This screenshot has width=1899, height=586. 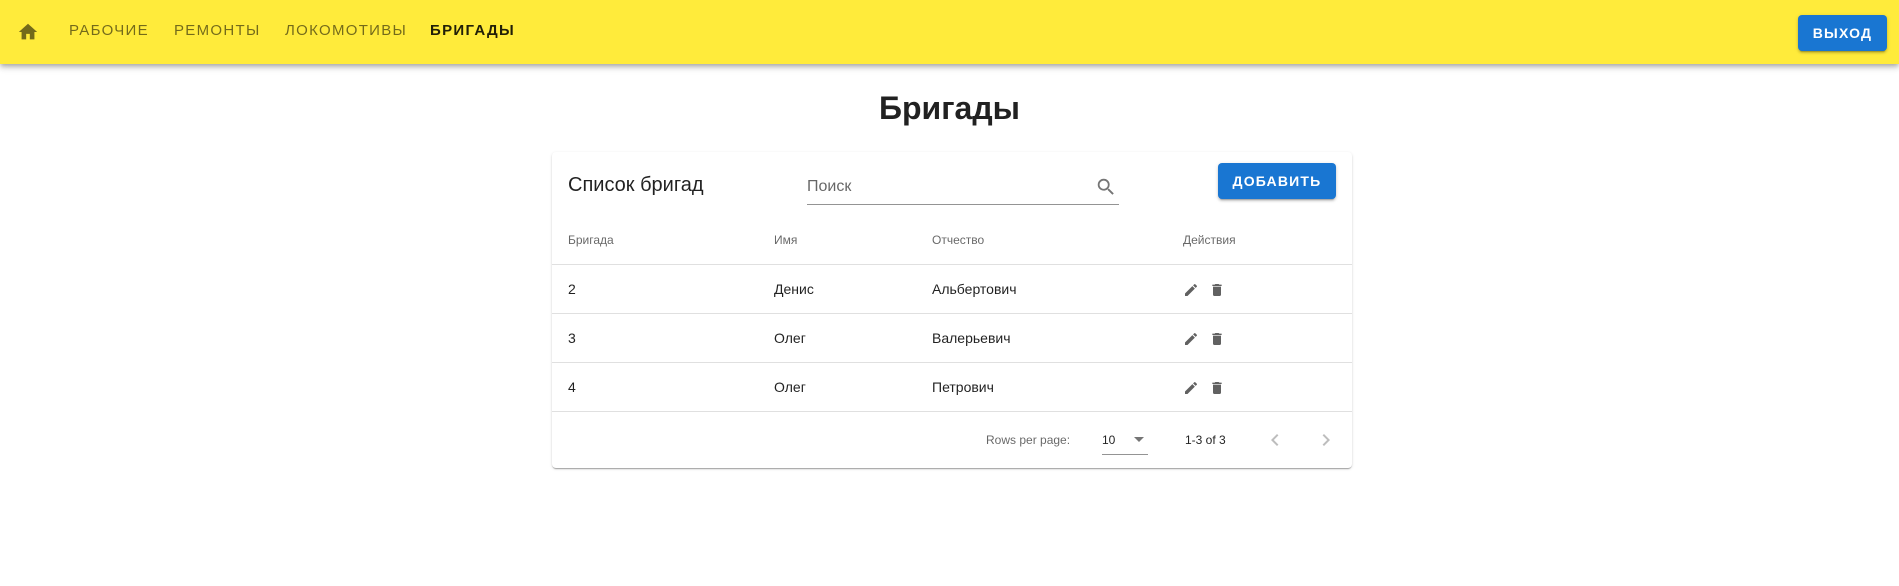 I want to click on cell-brigade: 4, so click(x=663, y=387).